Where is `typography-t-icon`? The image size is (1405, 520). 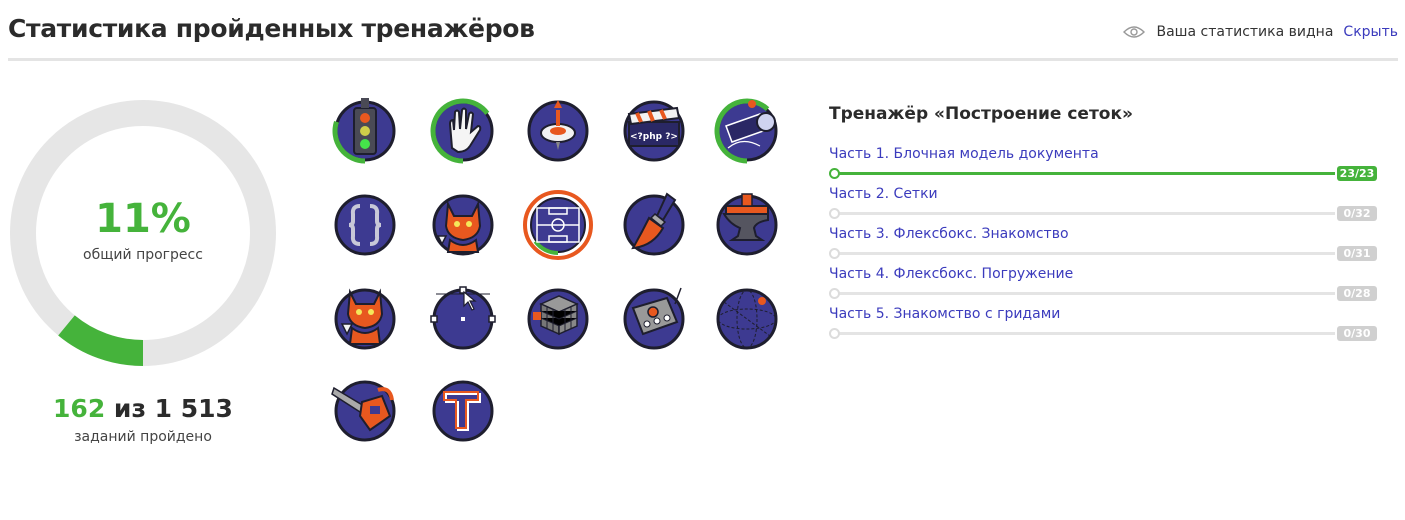
typography-t-icon is located at coordinates (463, 411).